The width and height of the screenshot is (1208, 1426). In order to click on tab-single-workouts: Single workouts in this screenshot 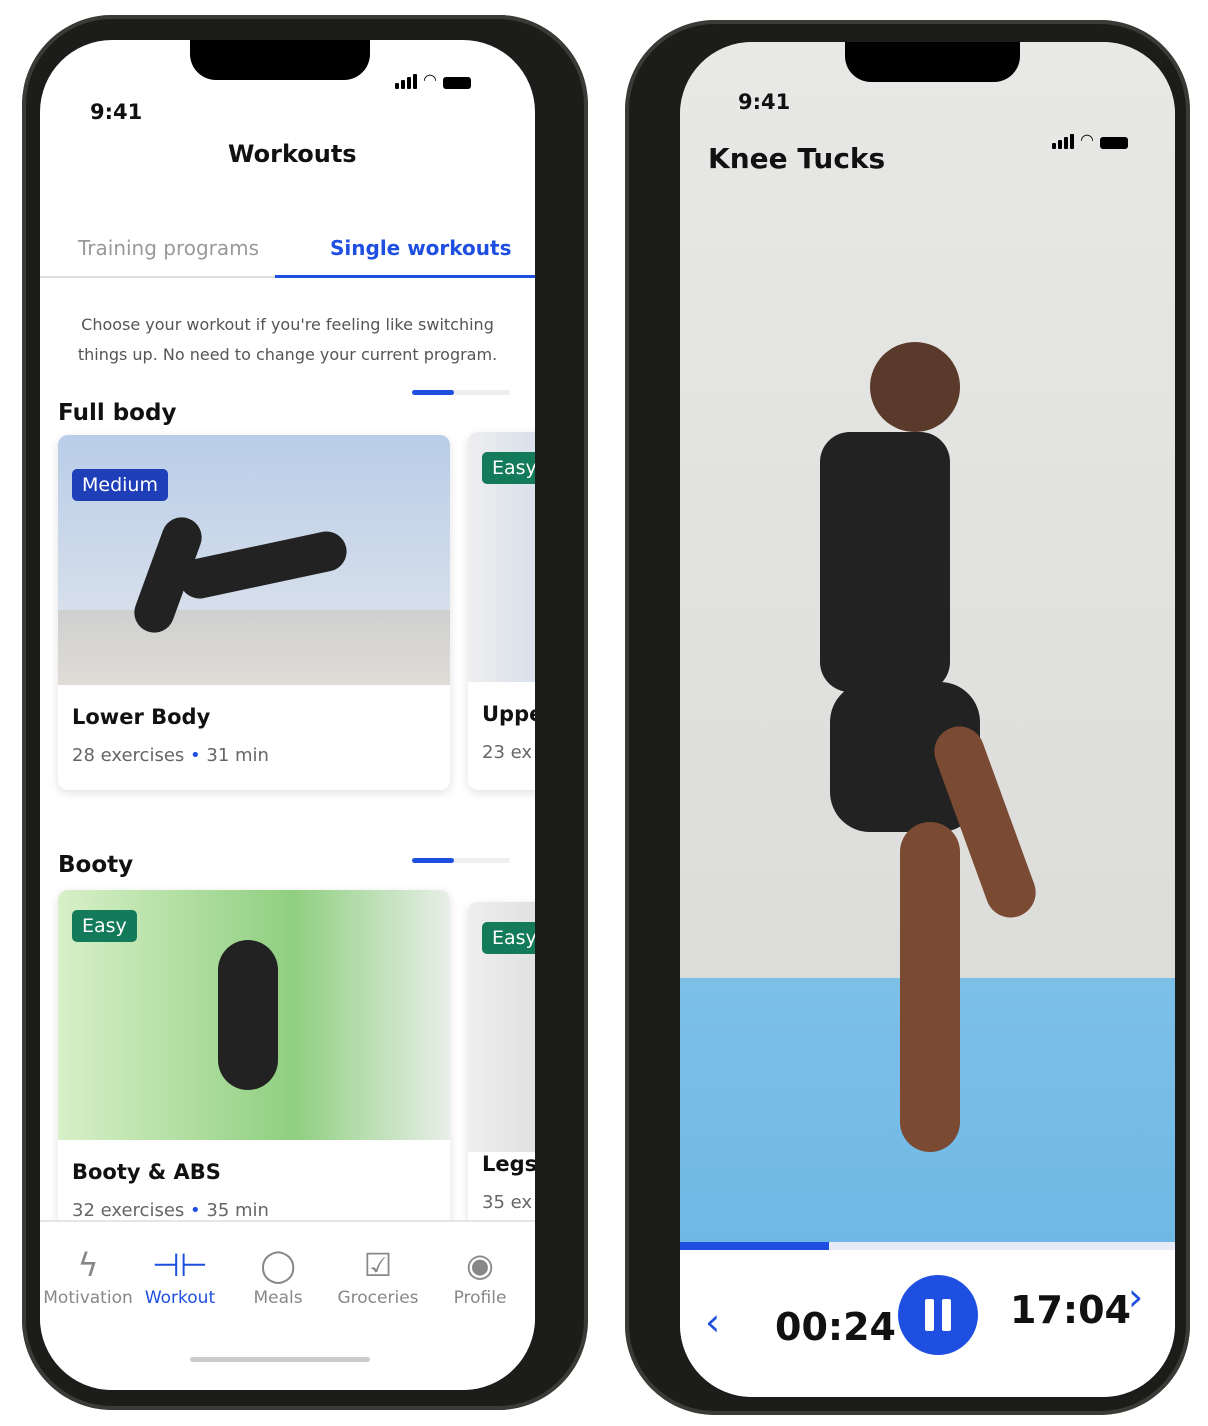, I will do `click(420, 248)`.